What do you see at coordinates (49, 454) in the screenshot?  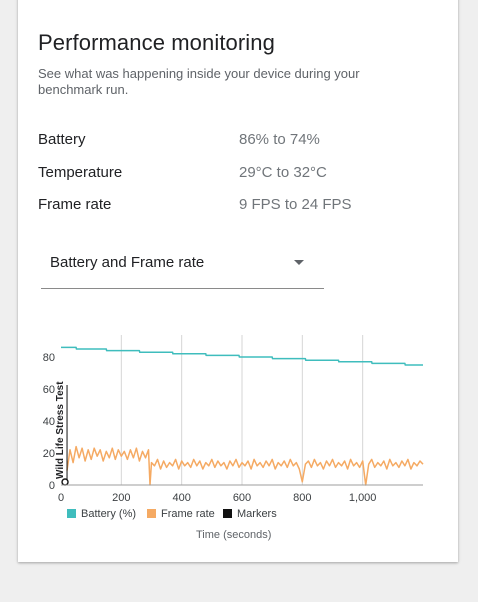 I see `y-tick-label: 20` at bounding box center [49, 454].